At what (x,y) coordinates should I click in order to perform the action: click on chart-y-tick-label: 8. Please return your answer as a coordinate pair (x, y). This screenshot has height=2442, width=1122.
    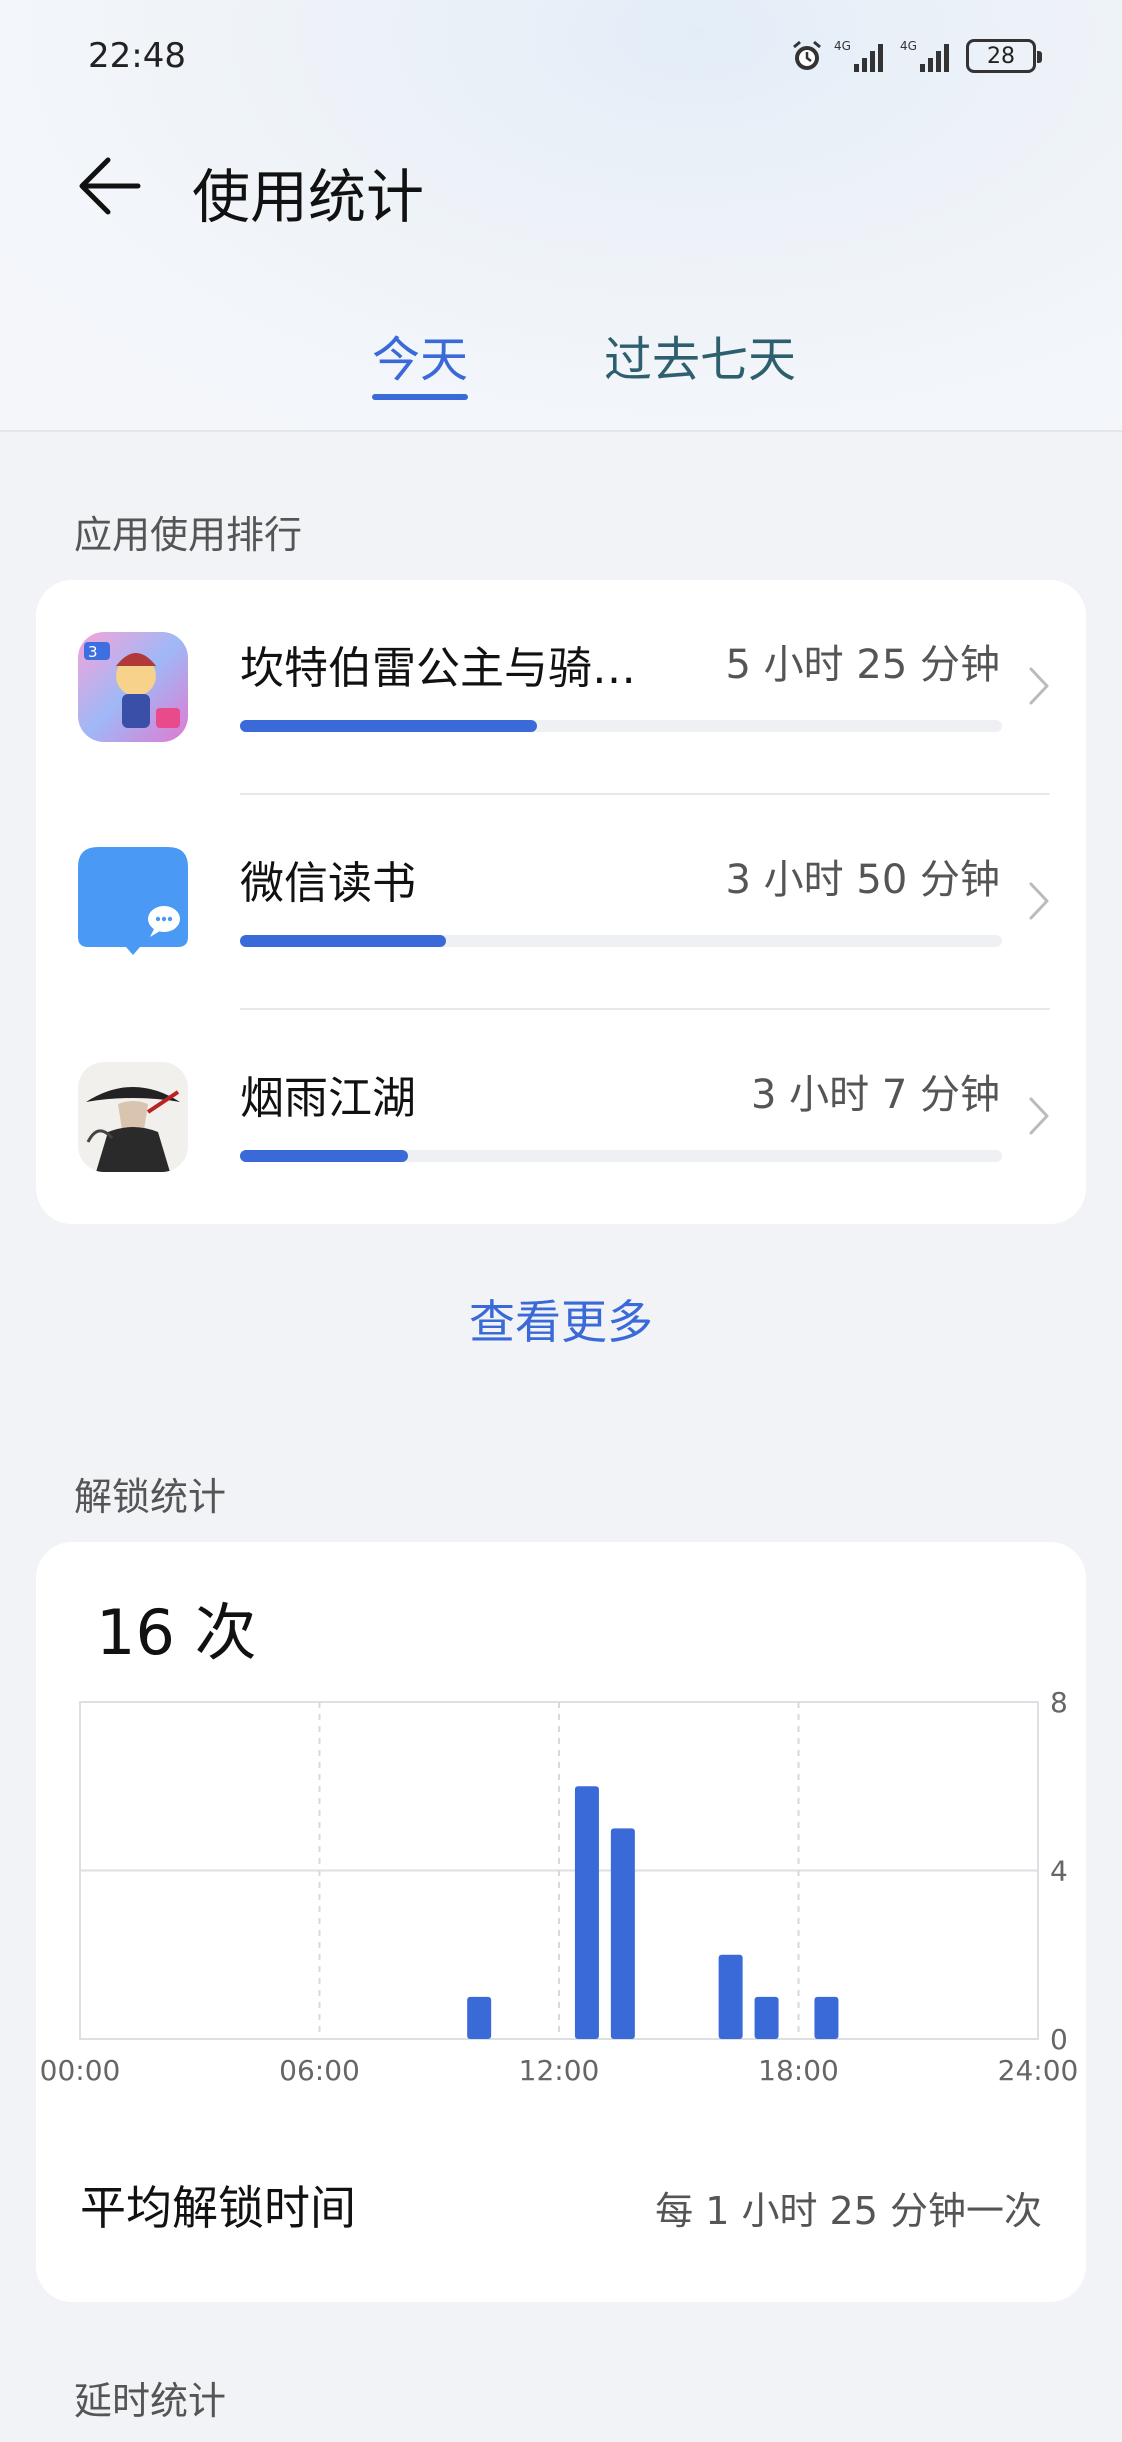
    Looking at the image, I should click on (1059, 1702).